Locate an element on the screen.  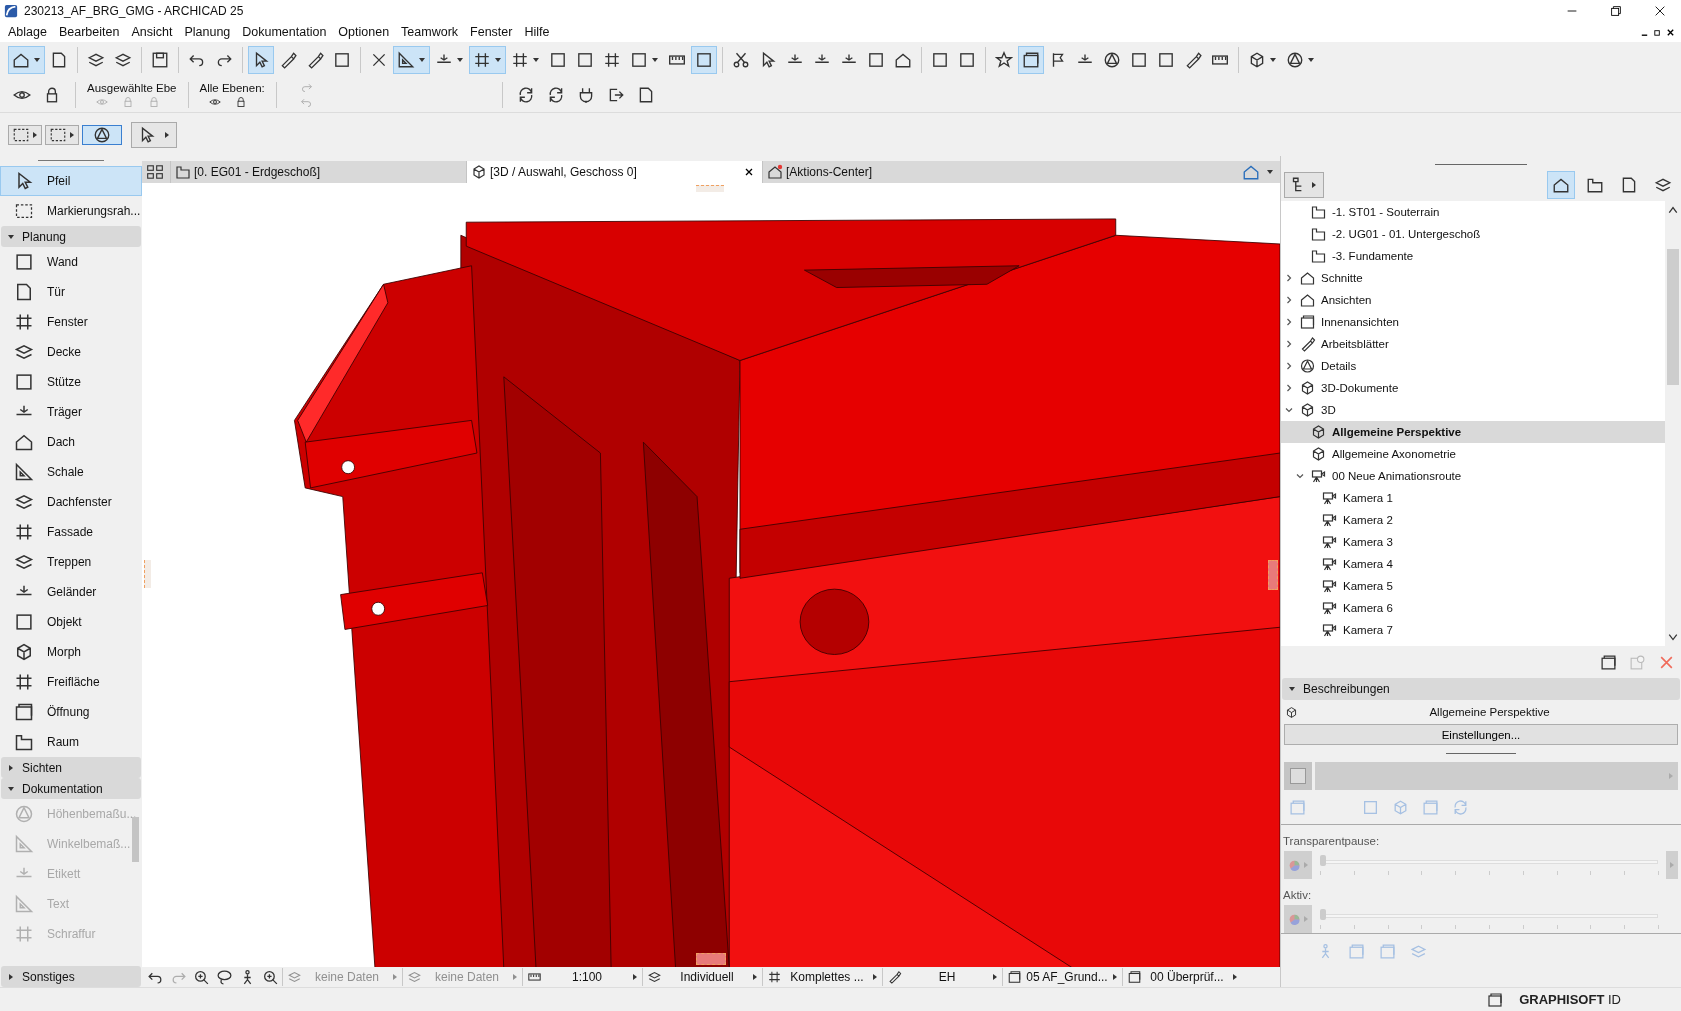
tool-item: Fassade is located at coordinates (71, 532).